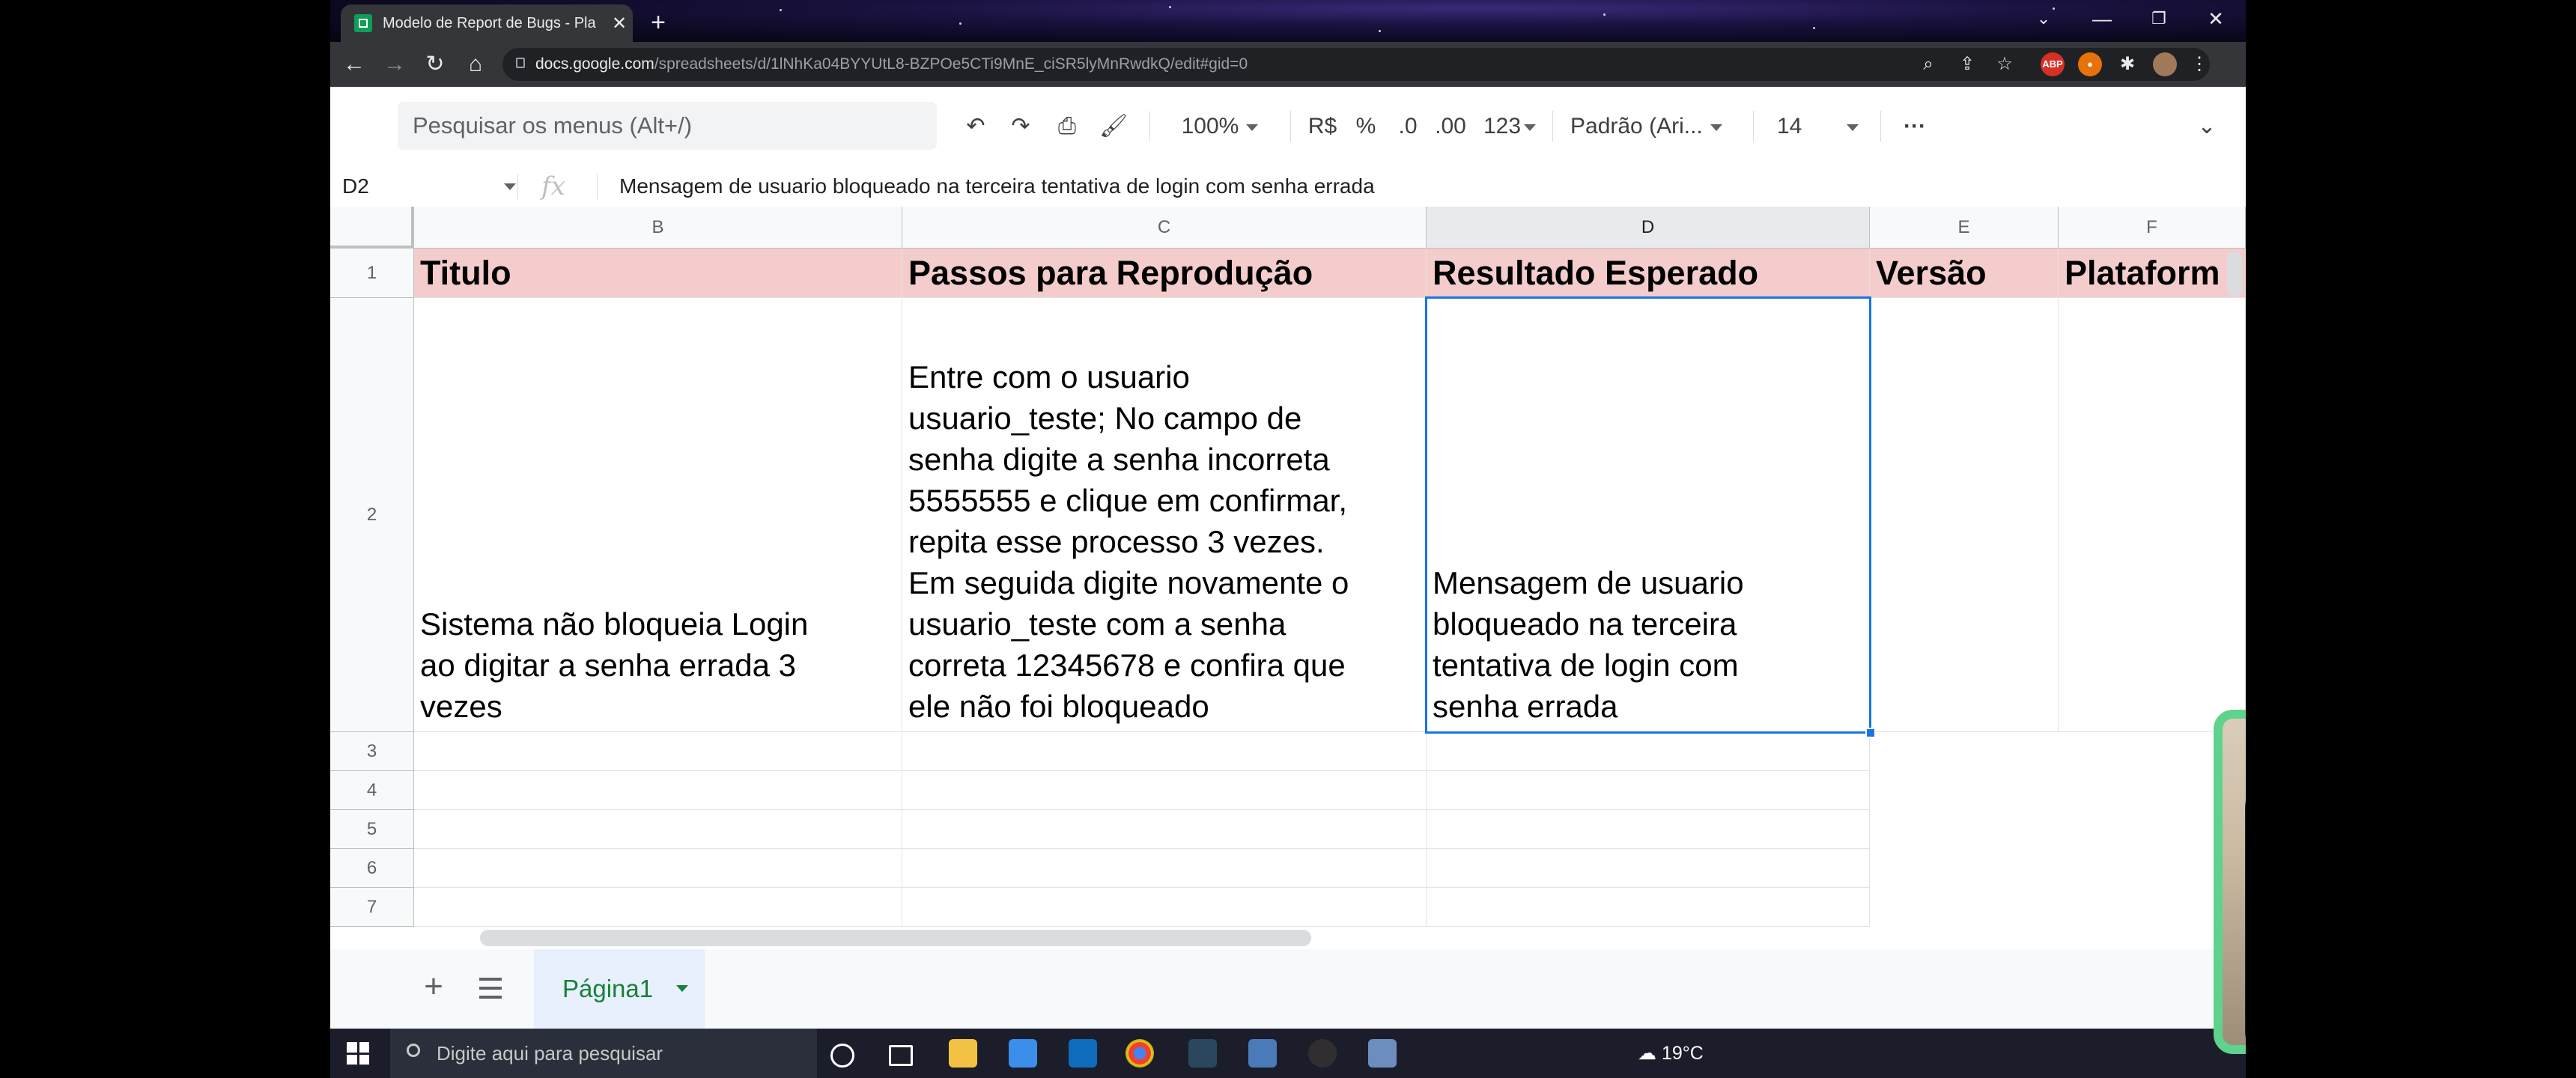 The height and width of the screenshot is (1078, 2576). What do you see at coordinates (619, 989) in the screenshot?
I see `sheet-tab-pagina1: Página1` at bounding box center [619, 989].